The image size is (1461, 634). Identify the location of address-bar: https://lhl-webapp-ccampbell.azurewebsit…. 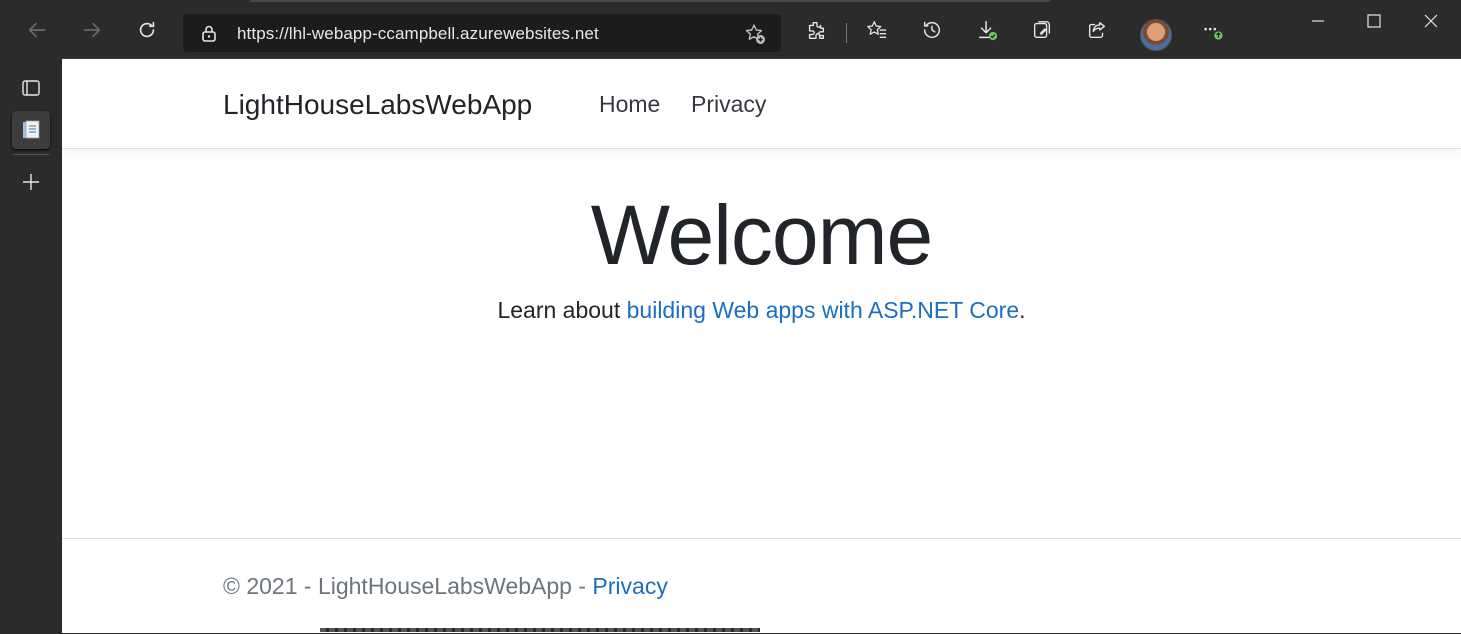
(482, 33).